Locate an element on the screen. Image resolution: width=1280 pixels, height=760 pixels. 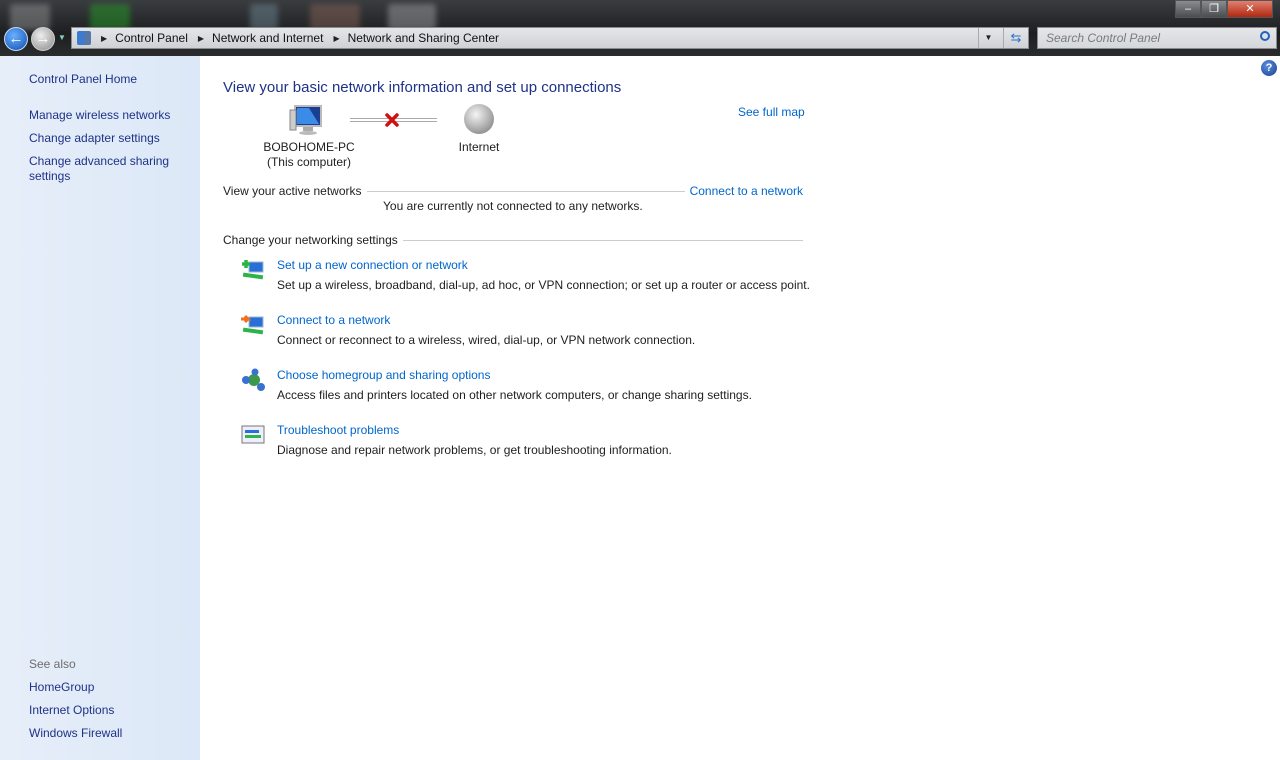
connect-to-network-link: Connect to a network is located at coordinates (746, 191).